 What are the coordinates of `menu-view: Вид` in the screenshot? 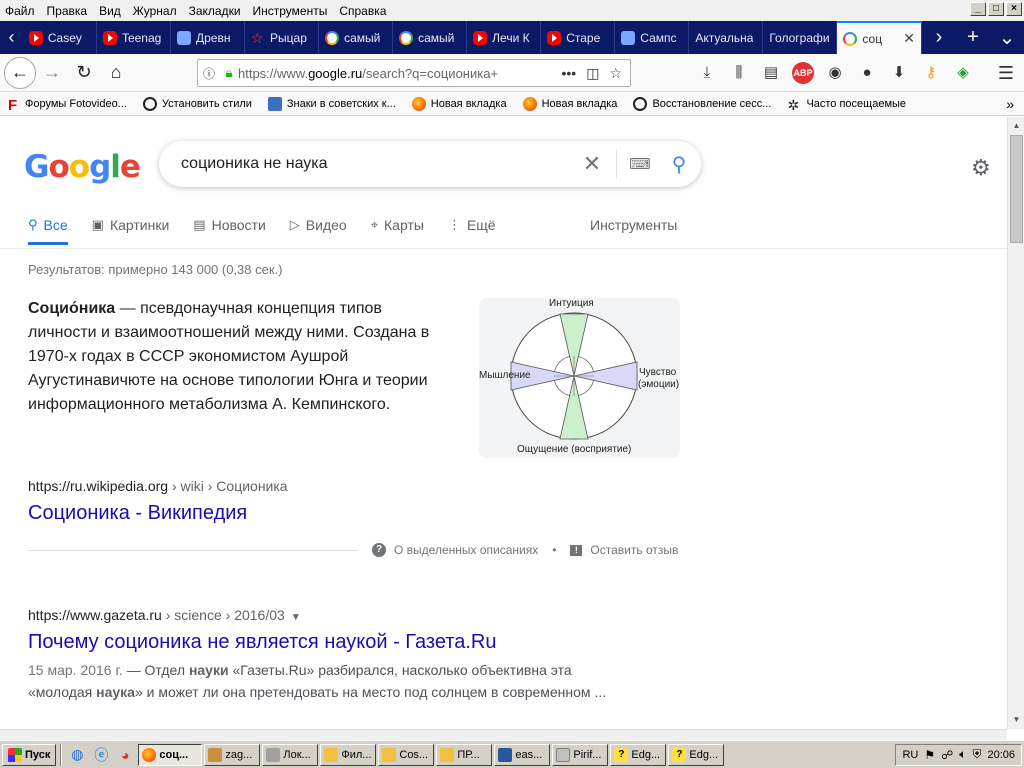 It's located at (110, 11).